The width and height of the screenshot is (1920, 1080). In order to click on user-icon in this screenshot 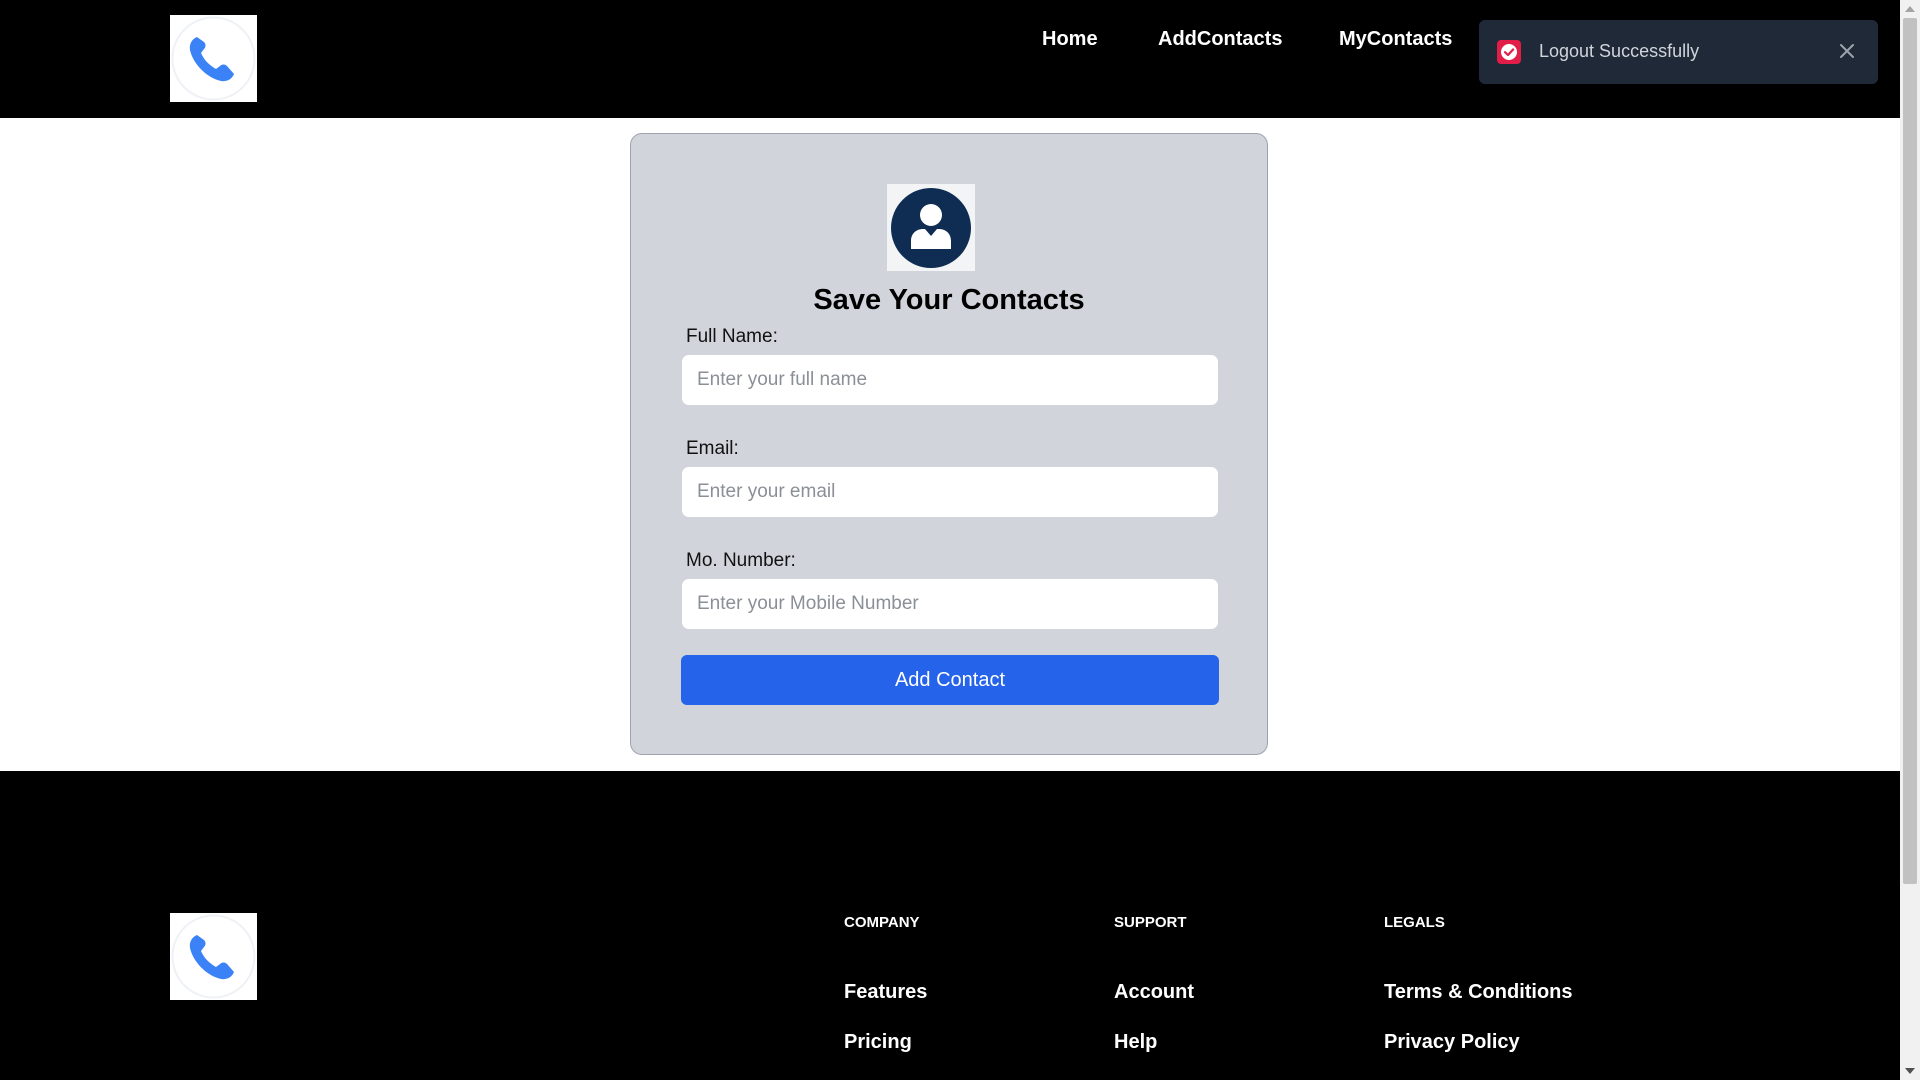, I will do `click(931, 227)`.